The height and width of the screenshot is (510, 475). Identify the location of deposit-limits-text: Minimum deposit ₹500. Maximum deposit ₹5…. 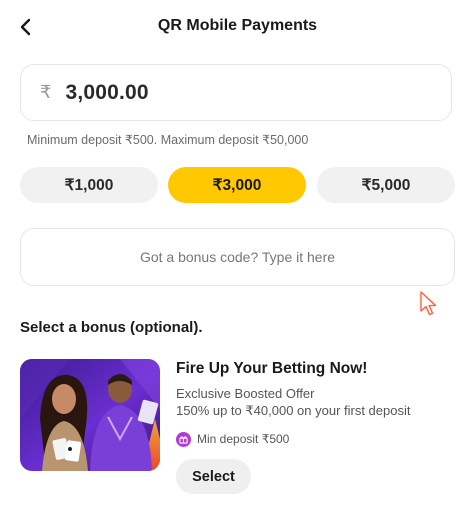
(168, 140).